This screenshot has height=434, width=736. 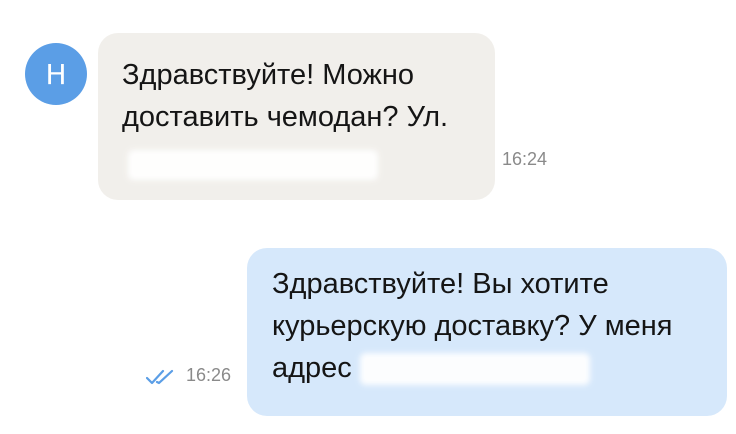 I want to click on message-line: Здравствуйте! Можно, so click(x=268, y=75).